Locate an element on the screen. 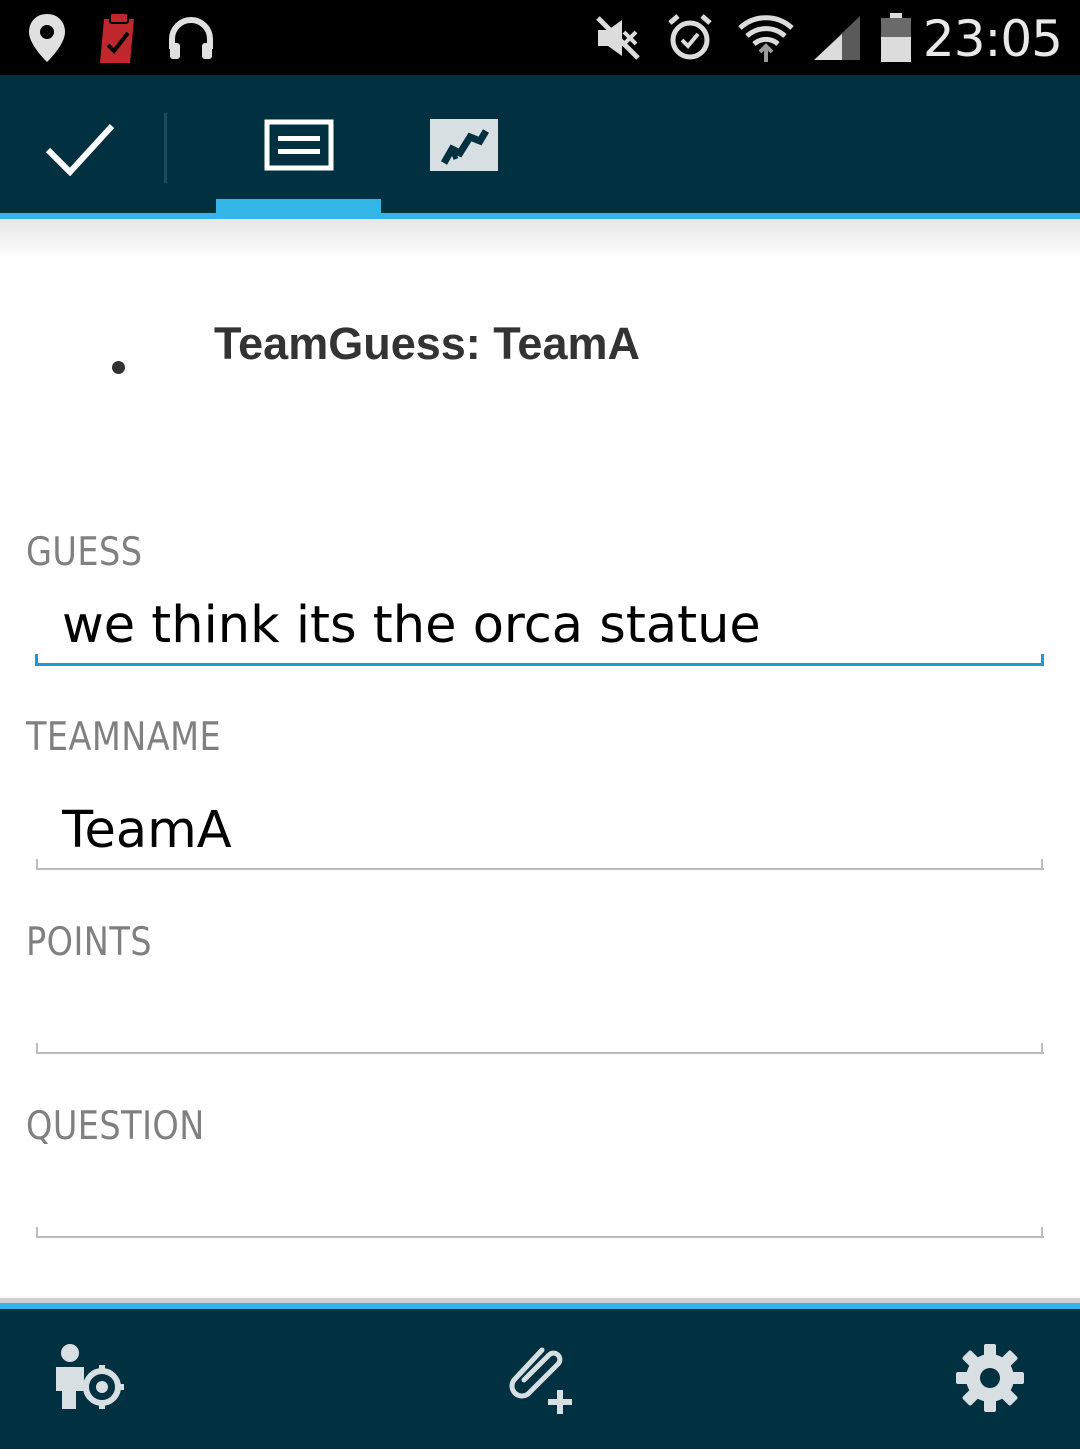 This screenshot has width=1080, height=1449. attach-add-button is located at coordinates (544, 1380).